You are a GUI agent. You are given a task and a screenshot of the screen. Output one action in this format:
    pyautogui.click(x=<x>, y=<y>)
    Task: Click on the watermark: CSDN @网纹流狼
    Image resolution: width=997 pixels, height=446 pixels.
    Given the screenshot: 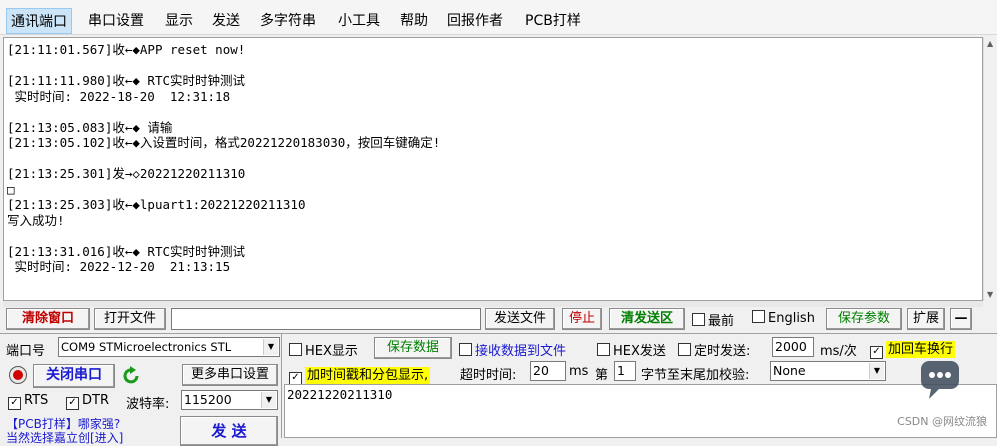 What is the action you would take?
    pyautogui.click(x=942, y=421)
    